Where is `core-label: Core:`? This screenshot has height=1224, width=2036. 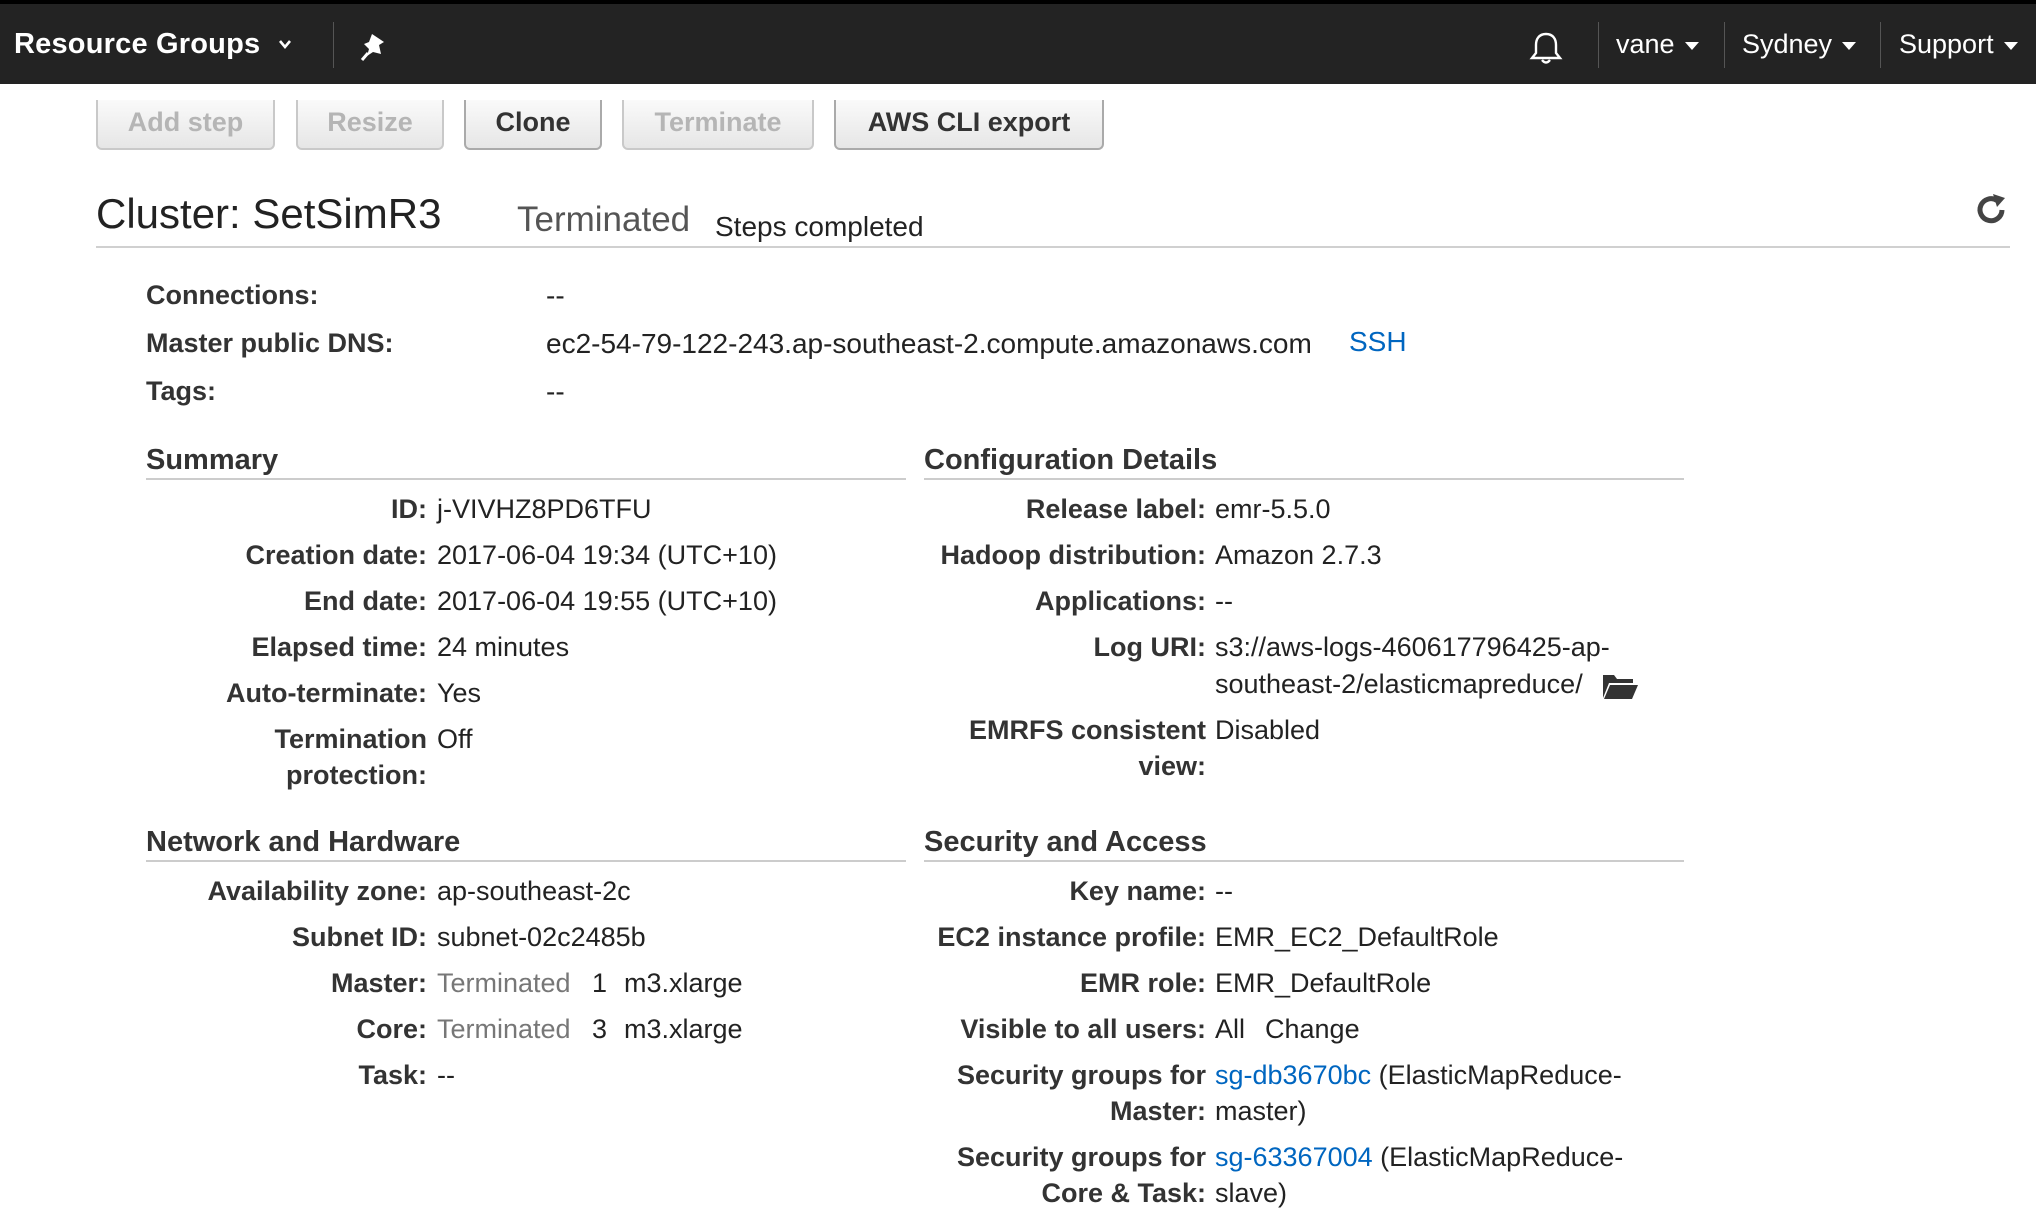 core-label: Core: is located at coordinates (391, 1029).